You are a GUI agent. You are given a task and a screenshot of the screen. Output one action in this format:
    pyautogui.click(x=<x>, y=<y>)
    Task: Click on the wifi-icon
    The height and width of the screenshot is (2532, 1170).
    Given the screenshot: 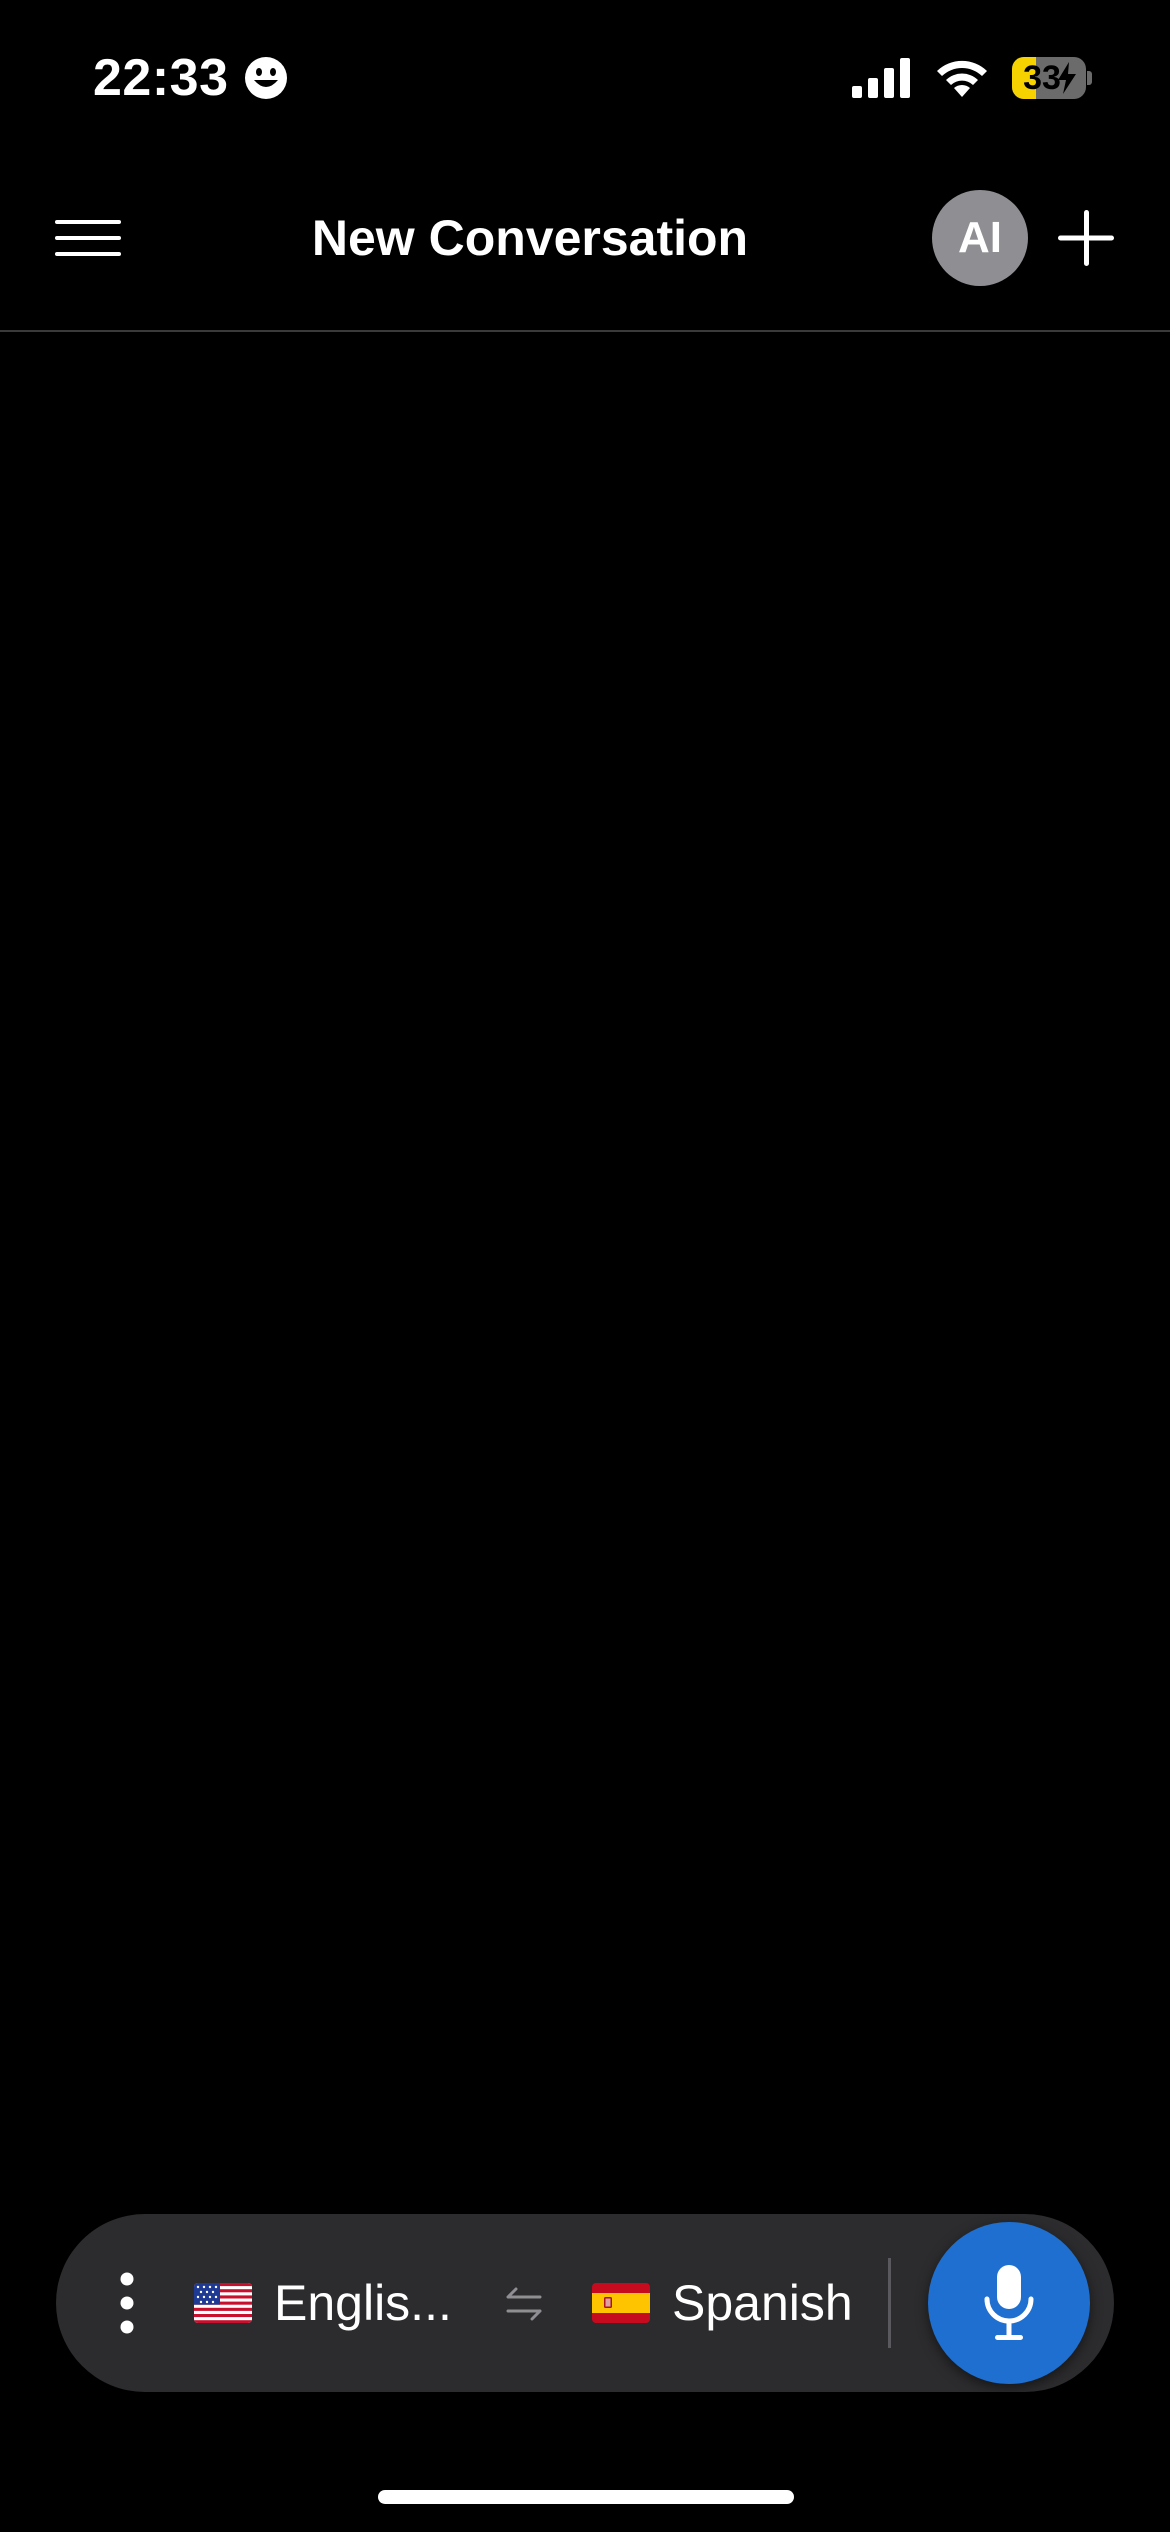 What is the action you would take?
    pyautogui.click(x=962, y=78)
    